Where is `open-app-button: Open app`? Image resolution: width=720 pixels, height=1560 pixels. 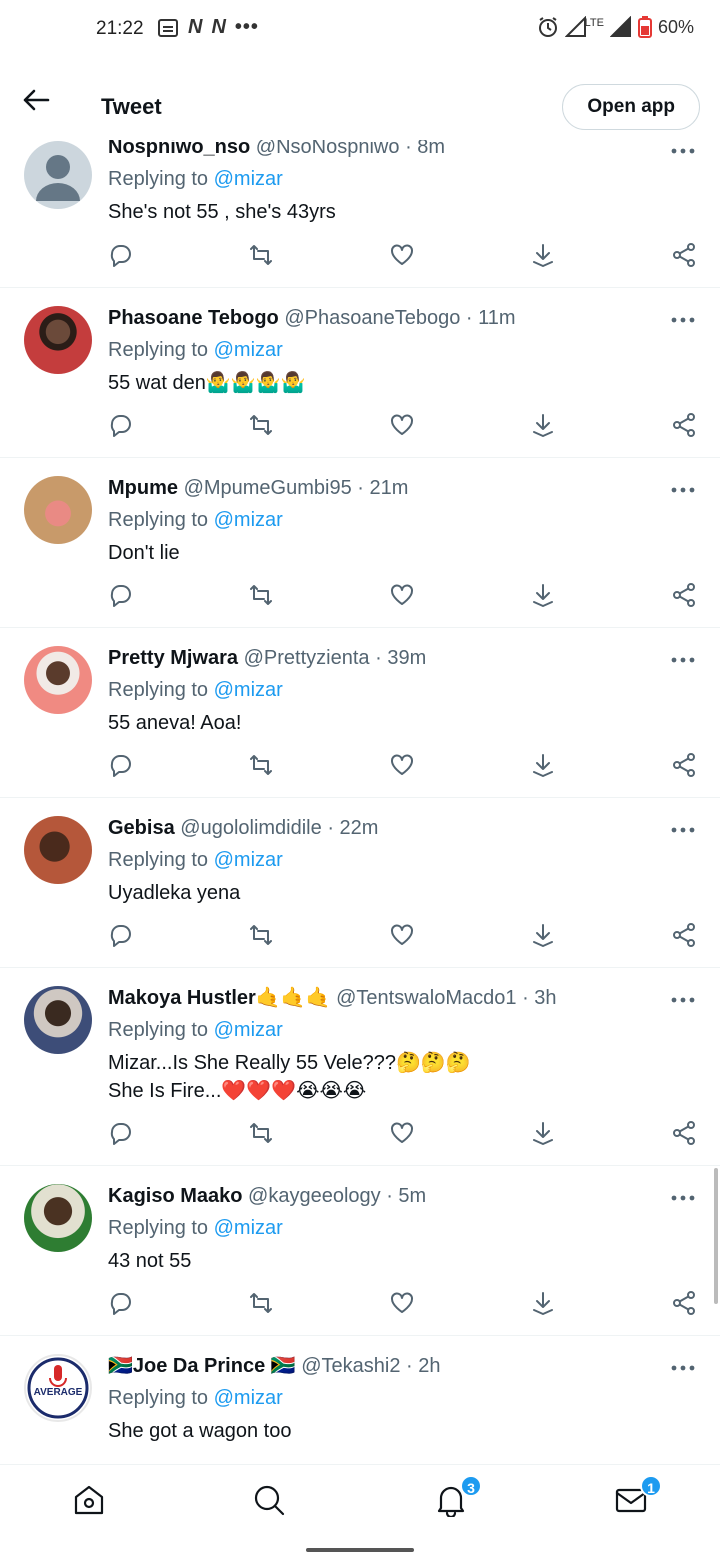 open-app-button: Open app is located at coordinates (631, 107).